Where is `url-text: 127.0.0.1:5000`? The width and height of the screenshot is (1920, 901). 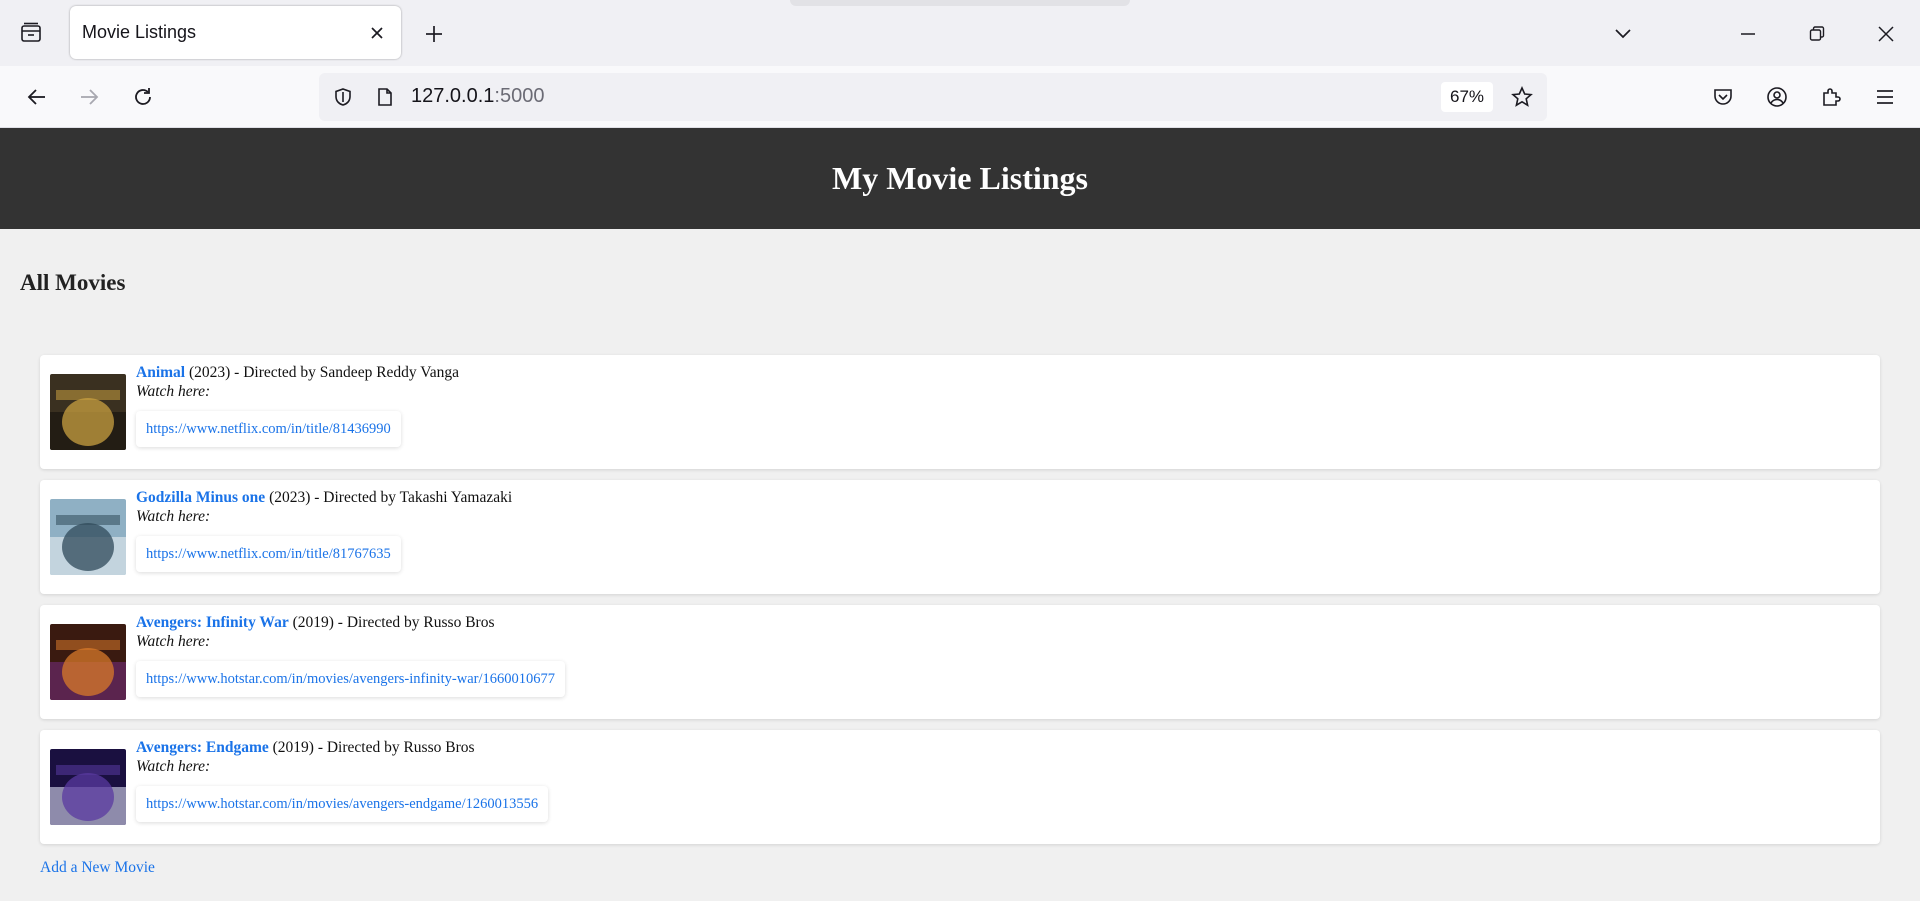
url-text: 127.0.0.1:5000 is located at coordinates (477, 96).